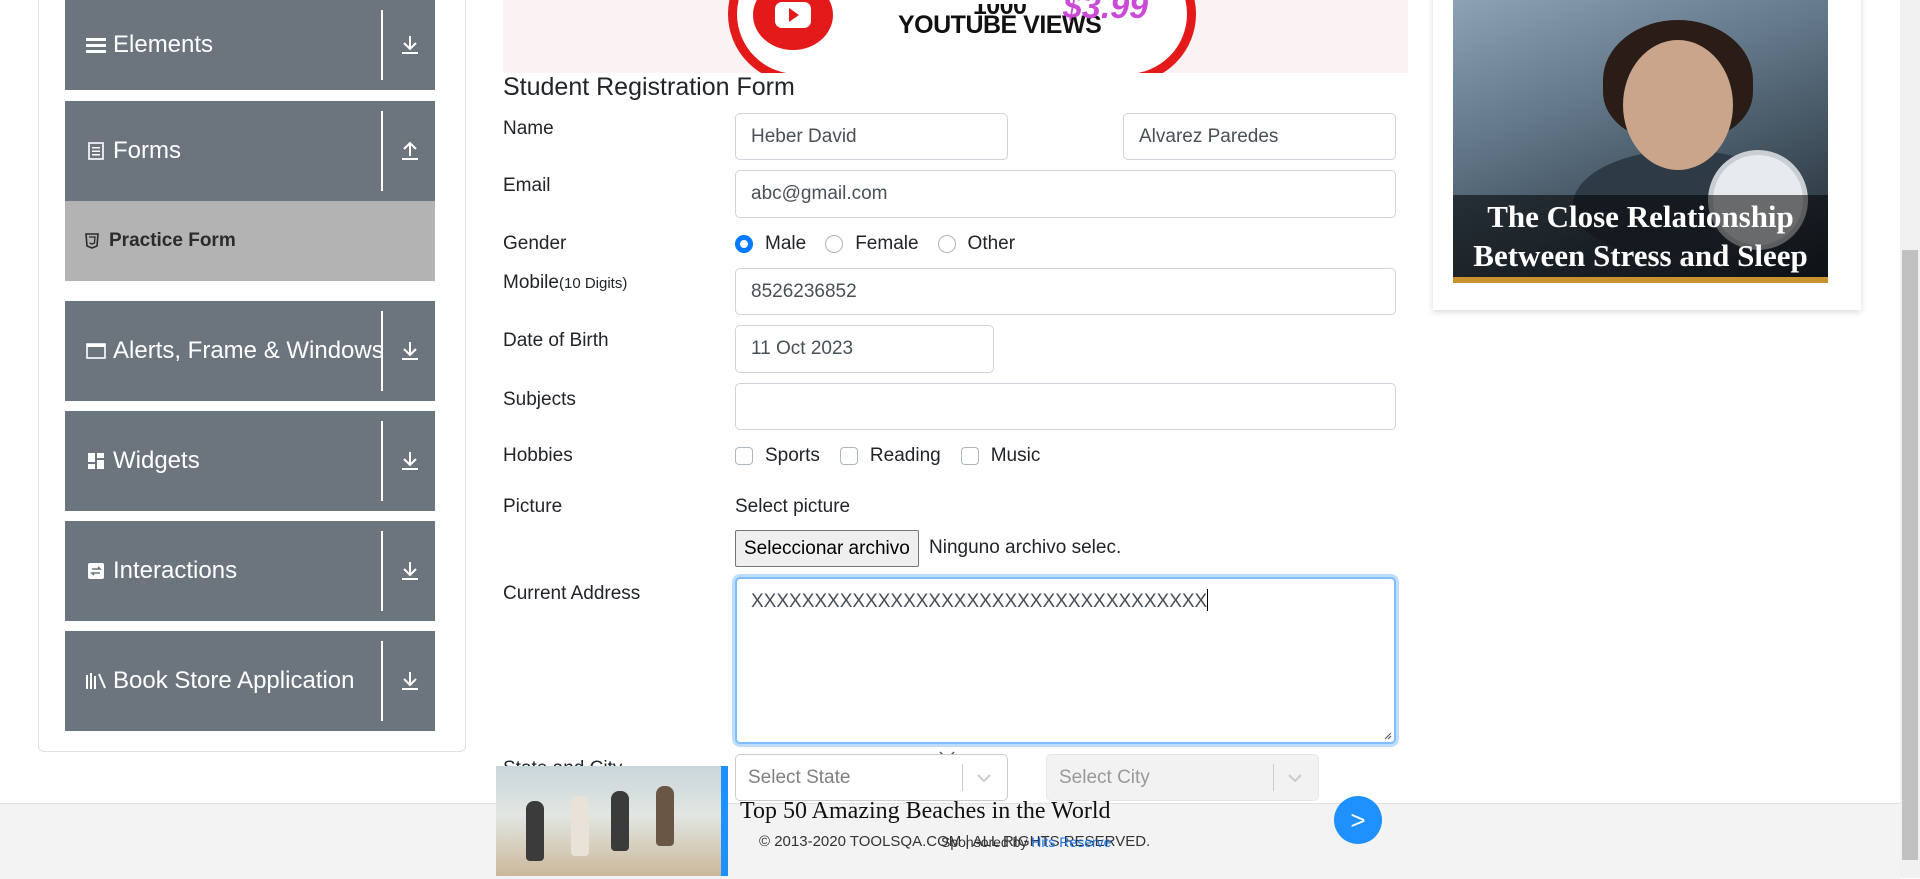 The image size is (1920, 879). Describe the element at coordinates (946, 244) in the screenshot. I see `radio-other` at that location.